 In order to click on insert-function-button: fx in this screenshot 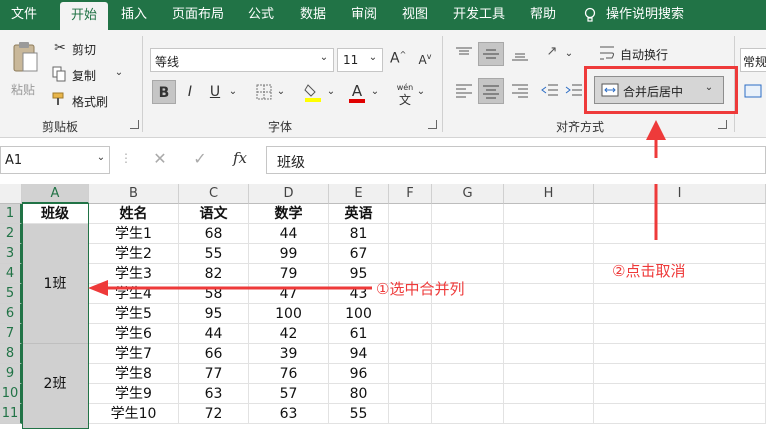, I will do `click(240, 158)`.